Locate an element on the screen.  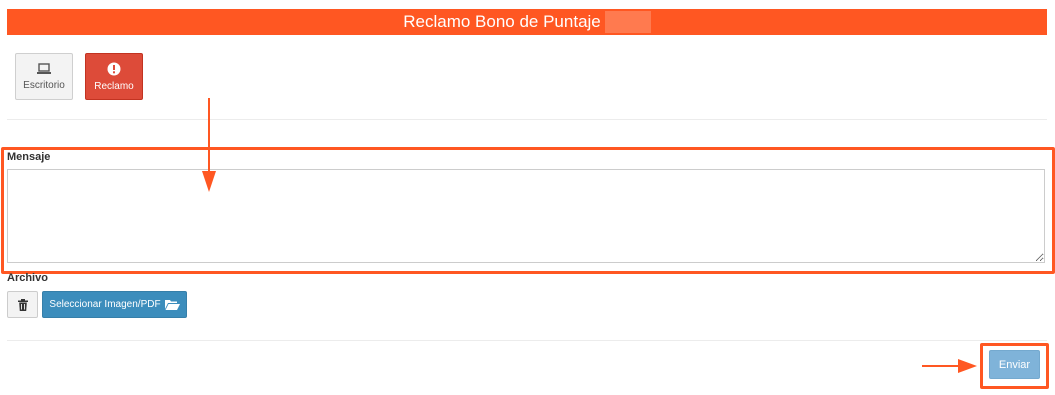
annotation-arrow-right-head is located at coordinates (967, 366).